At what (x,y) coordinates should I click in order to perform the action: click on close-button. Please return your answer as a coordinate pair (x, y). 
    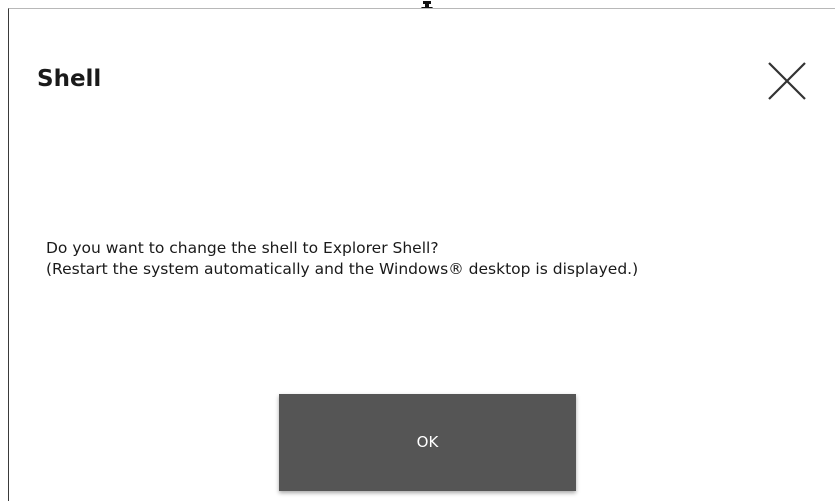
    Looking at the image, I should click on (787, 81).